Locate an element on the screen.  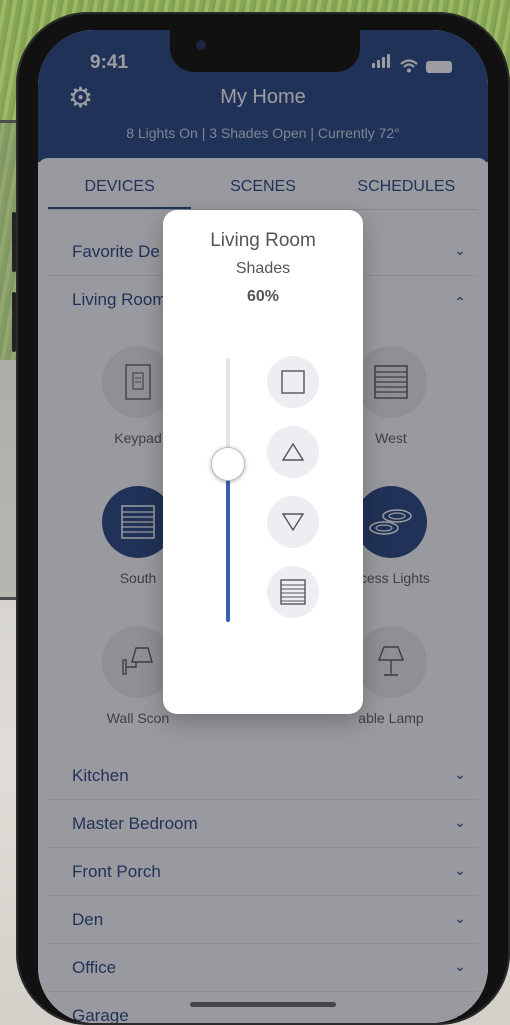
notch is located at coordinates (265, 51).